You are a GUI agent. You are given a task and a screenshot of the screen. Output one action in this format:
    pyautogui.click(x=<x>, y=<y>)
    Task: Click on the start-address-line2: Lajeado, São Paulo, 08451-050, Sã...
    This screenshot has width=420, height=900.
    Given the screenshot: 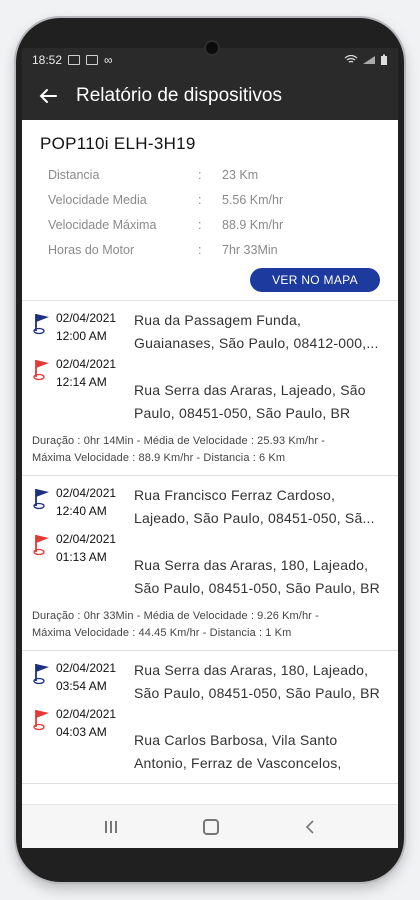 What is the action you would take?
    pyautogui.click(x=254, y=518)
    